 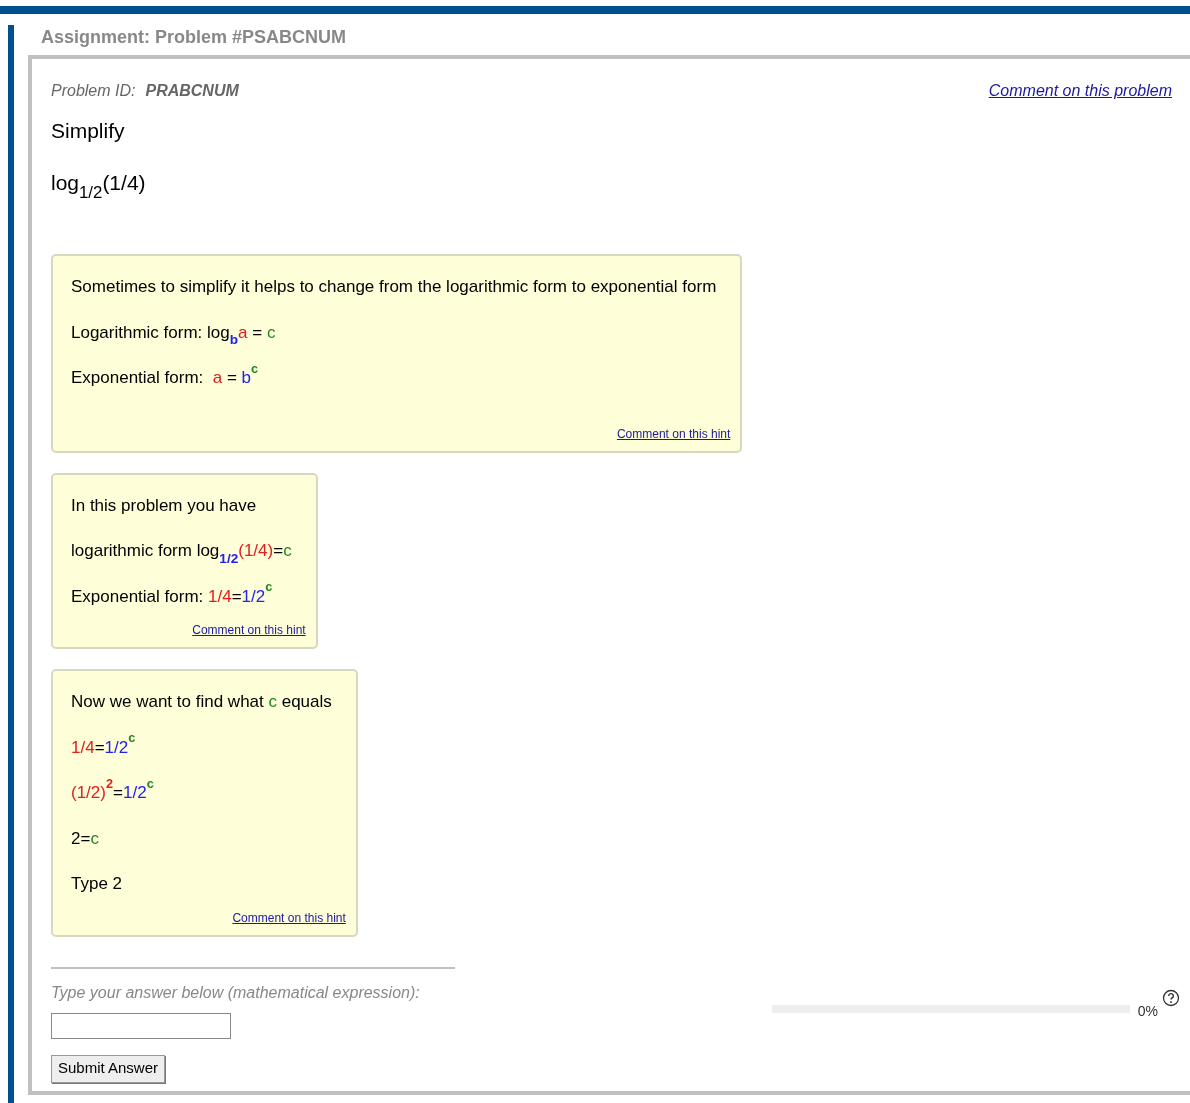 What do you see at coordinates (202, 702) in the screenshot?
I see `hint-text: Now we want to find what c equals` at bounding box center [202, 702].